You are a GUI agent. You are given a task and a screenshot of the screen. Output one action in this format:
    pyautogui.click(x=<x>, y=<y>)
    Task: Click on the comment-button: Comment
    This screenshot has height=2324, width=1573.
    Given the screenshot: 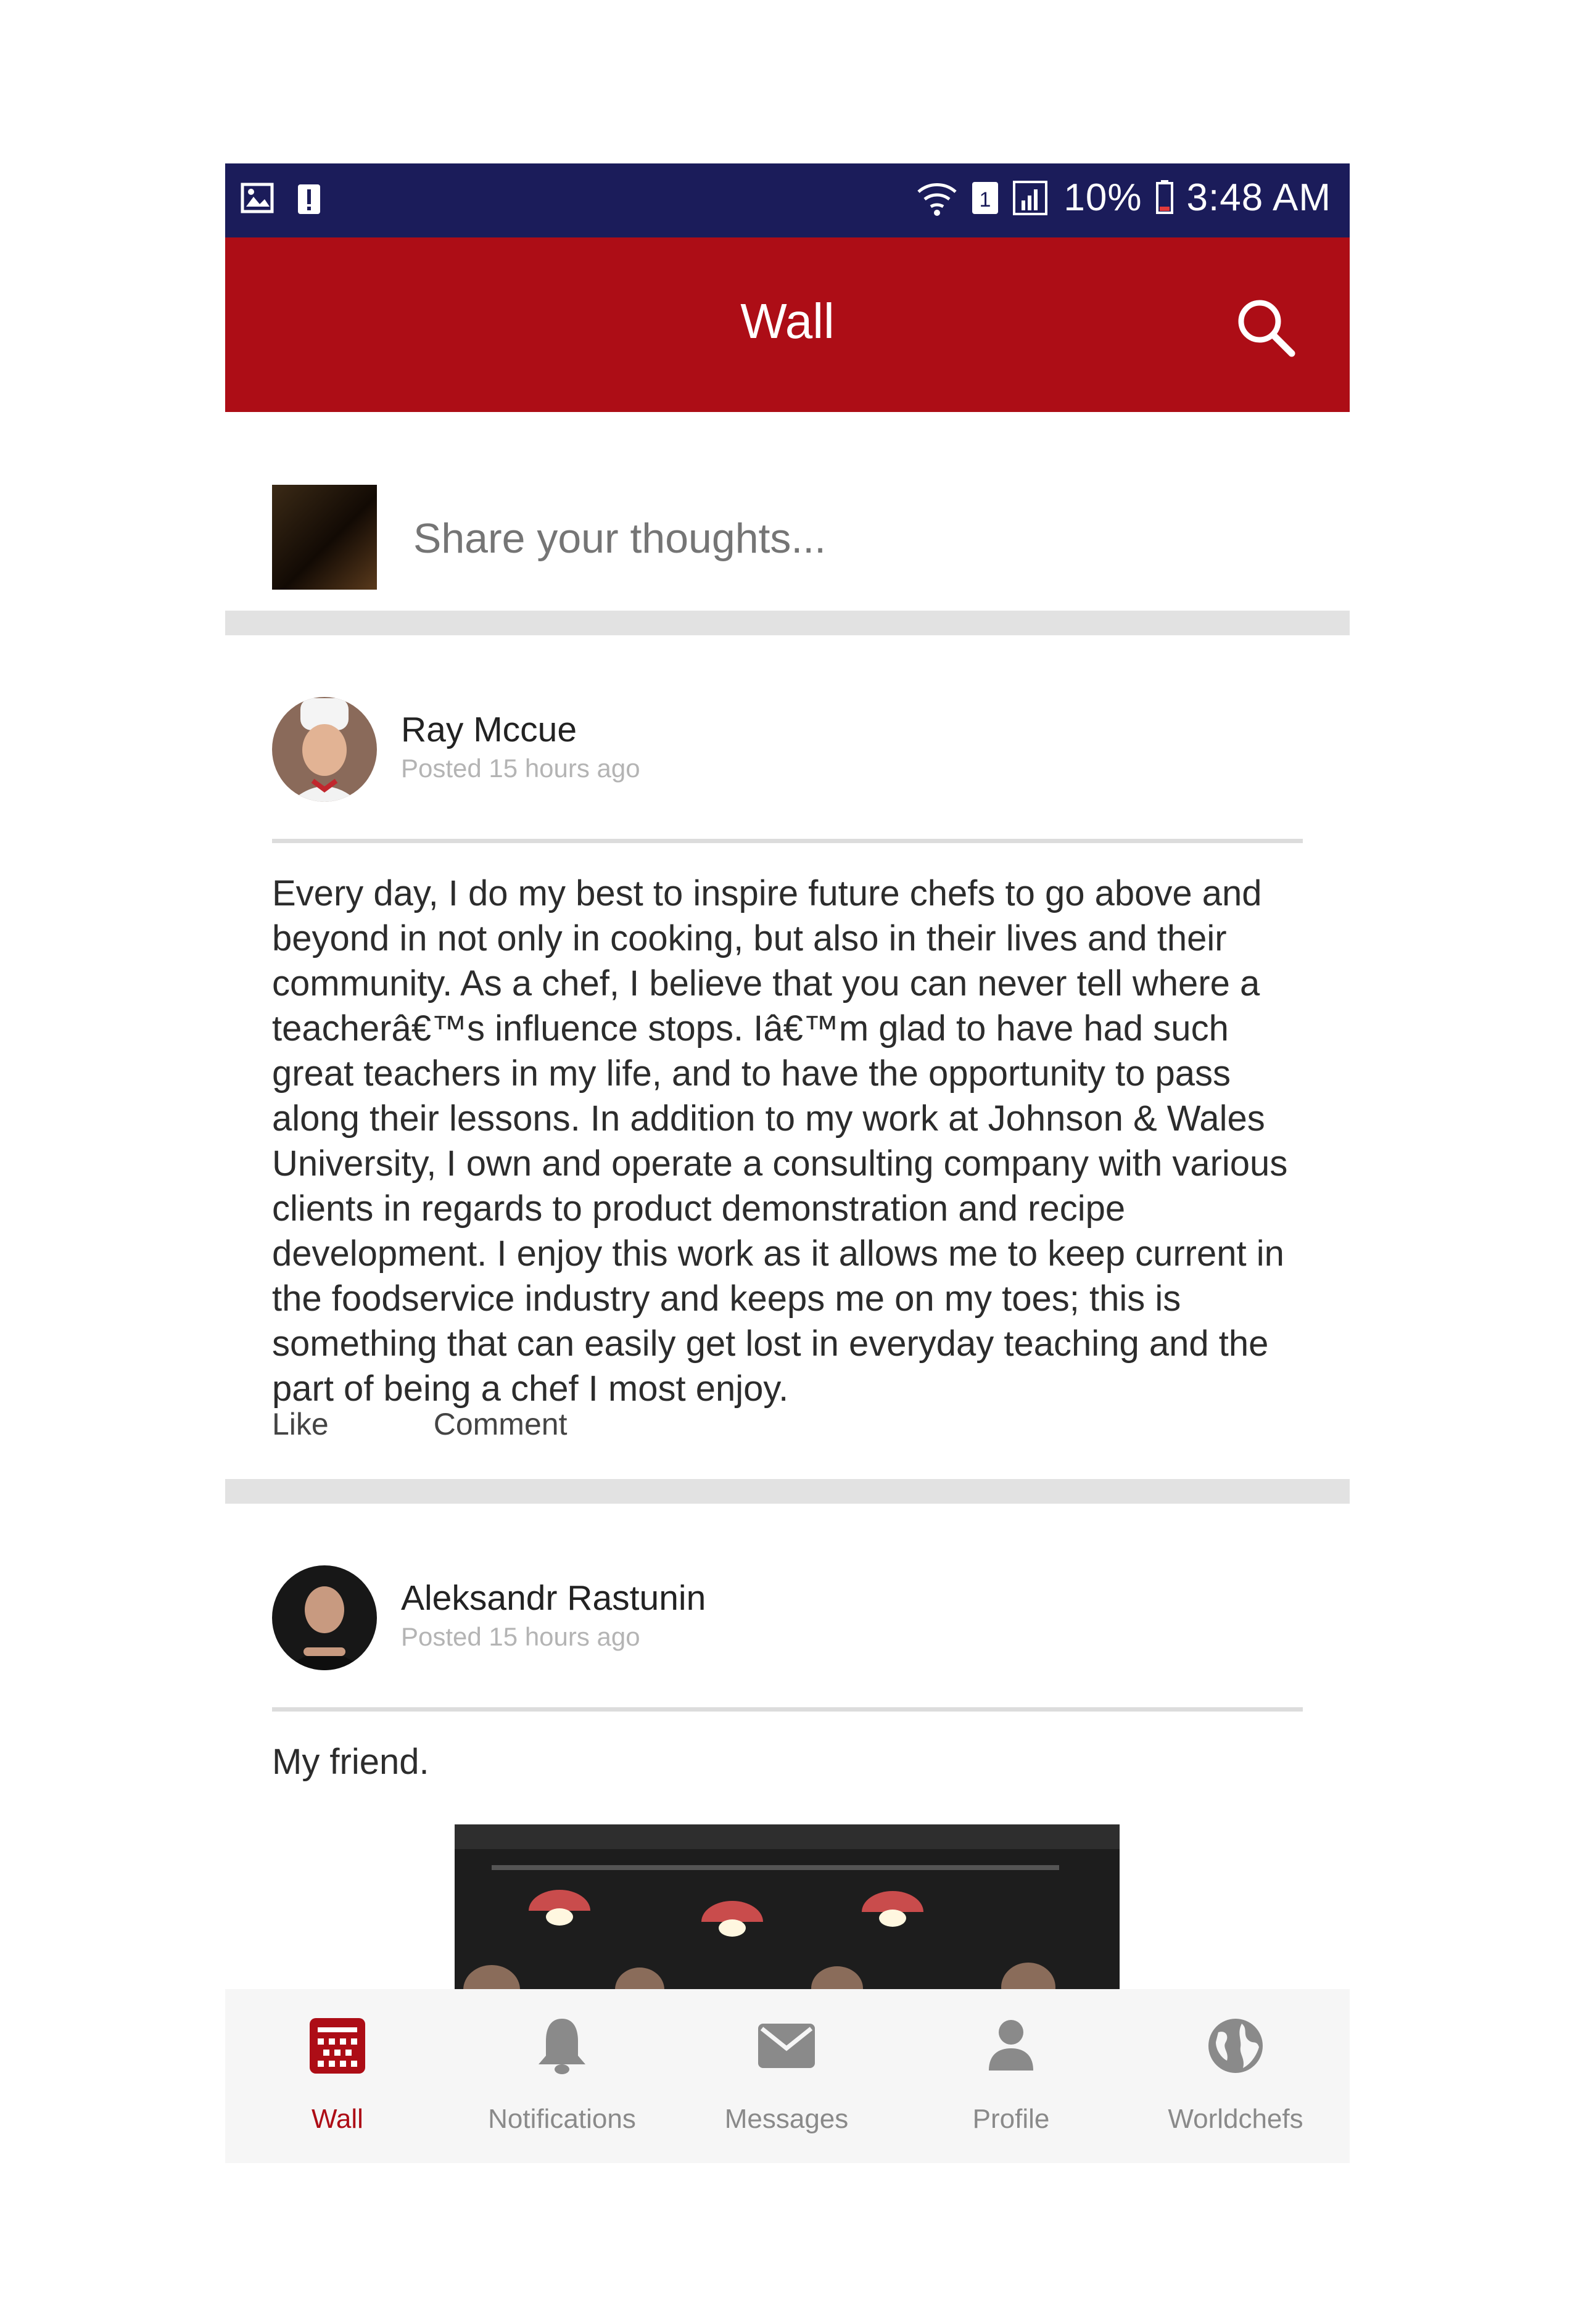 What is the action you would take?
    pyautogui.click(x=501, y=1424)
    